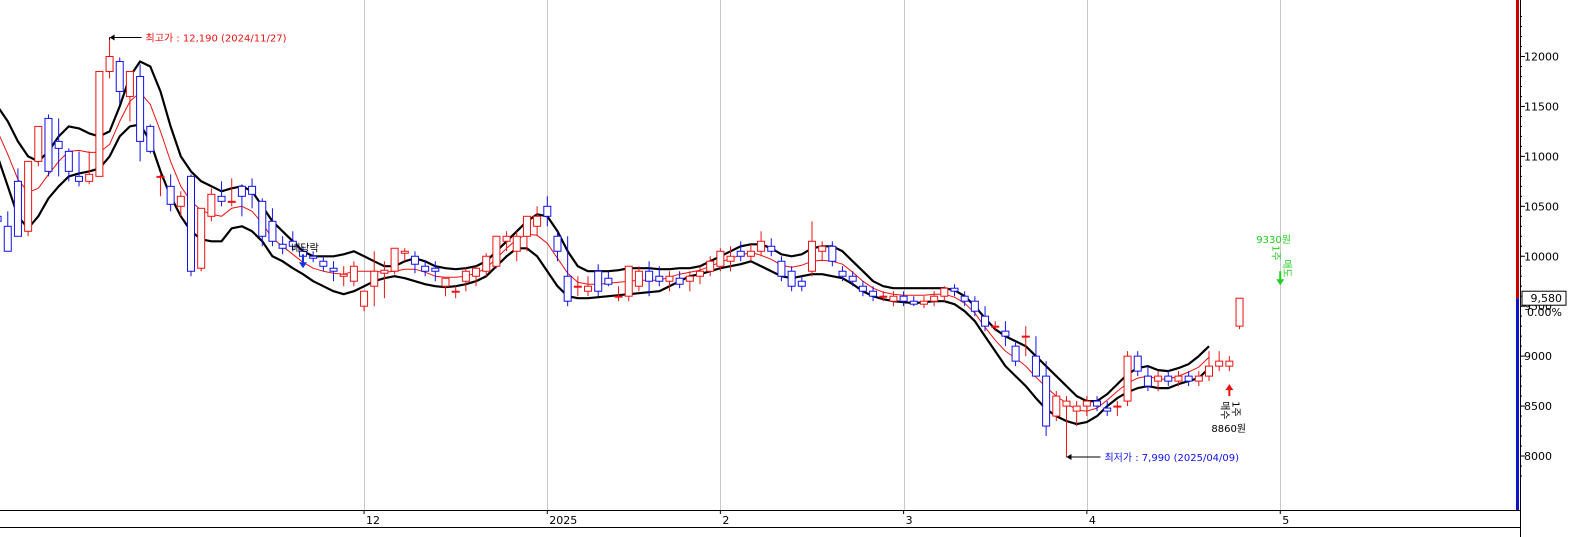 This screenshot has width=1592, height=537. What do you see at coordinates (1538, 456) in the screenshot?
I see `y-tick-label-8000: 8000` at bounding box center [1538, 456].